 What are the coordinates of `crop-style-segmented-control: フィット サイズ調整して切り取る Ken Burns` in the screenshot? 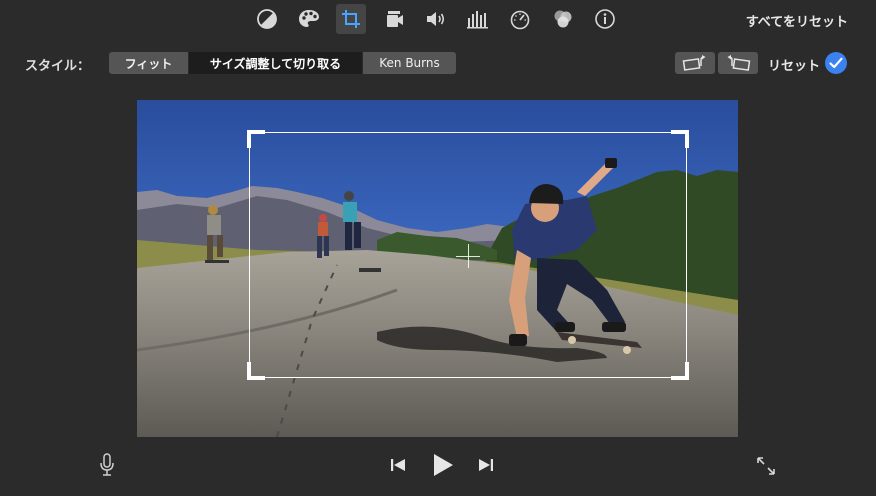 It's located at (282, 63).